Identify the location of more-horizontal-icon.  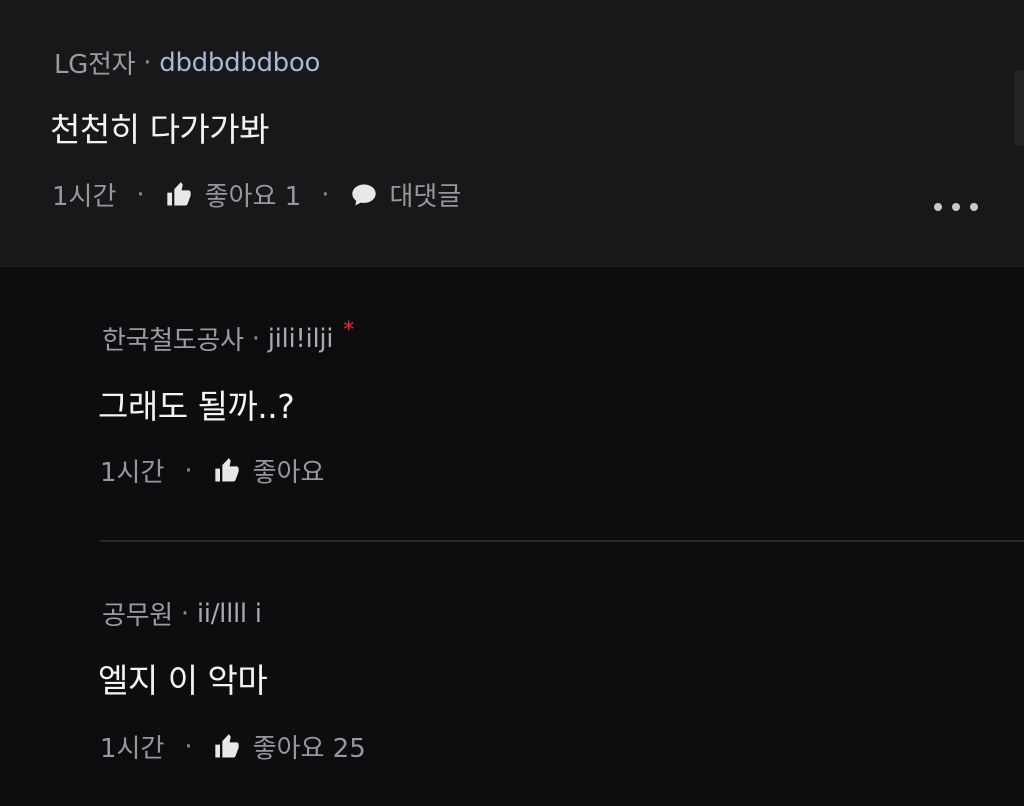
(956, 207).